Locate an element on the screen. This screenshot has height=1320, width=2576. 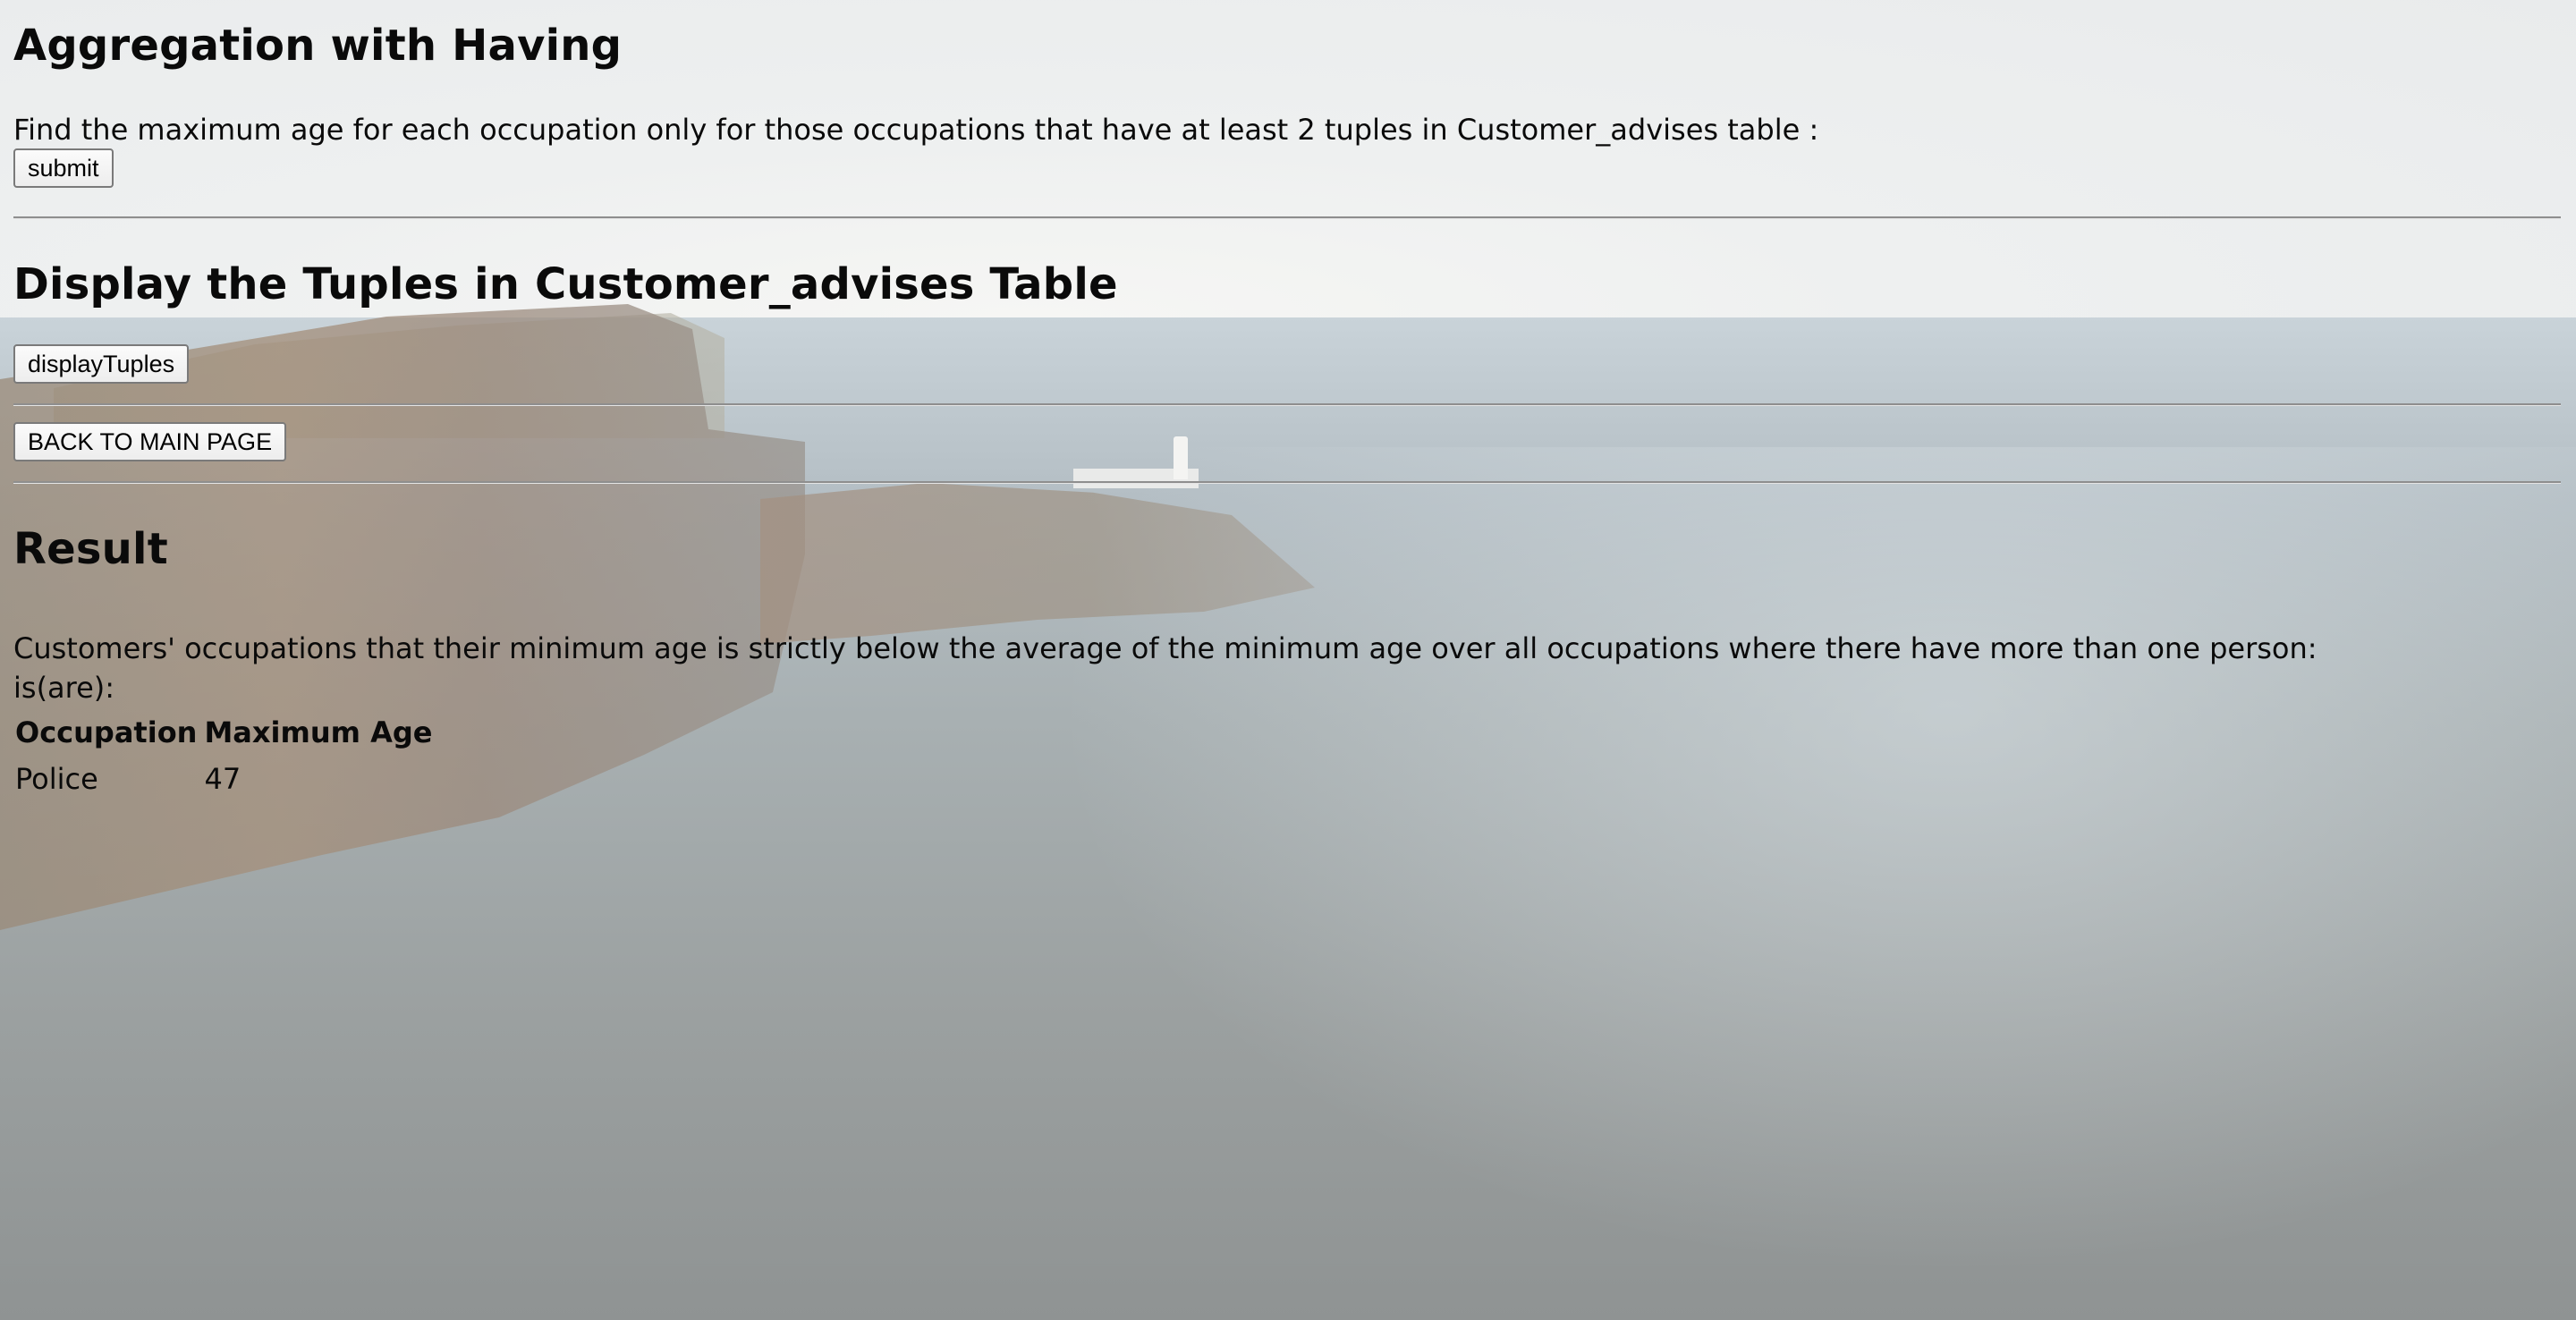
table-row: Police 47 is located at coordinates (223, 778).